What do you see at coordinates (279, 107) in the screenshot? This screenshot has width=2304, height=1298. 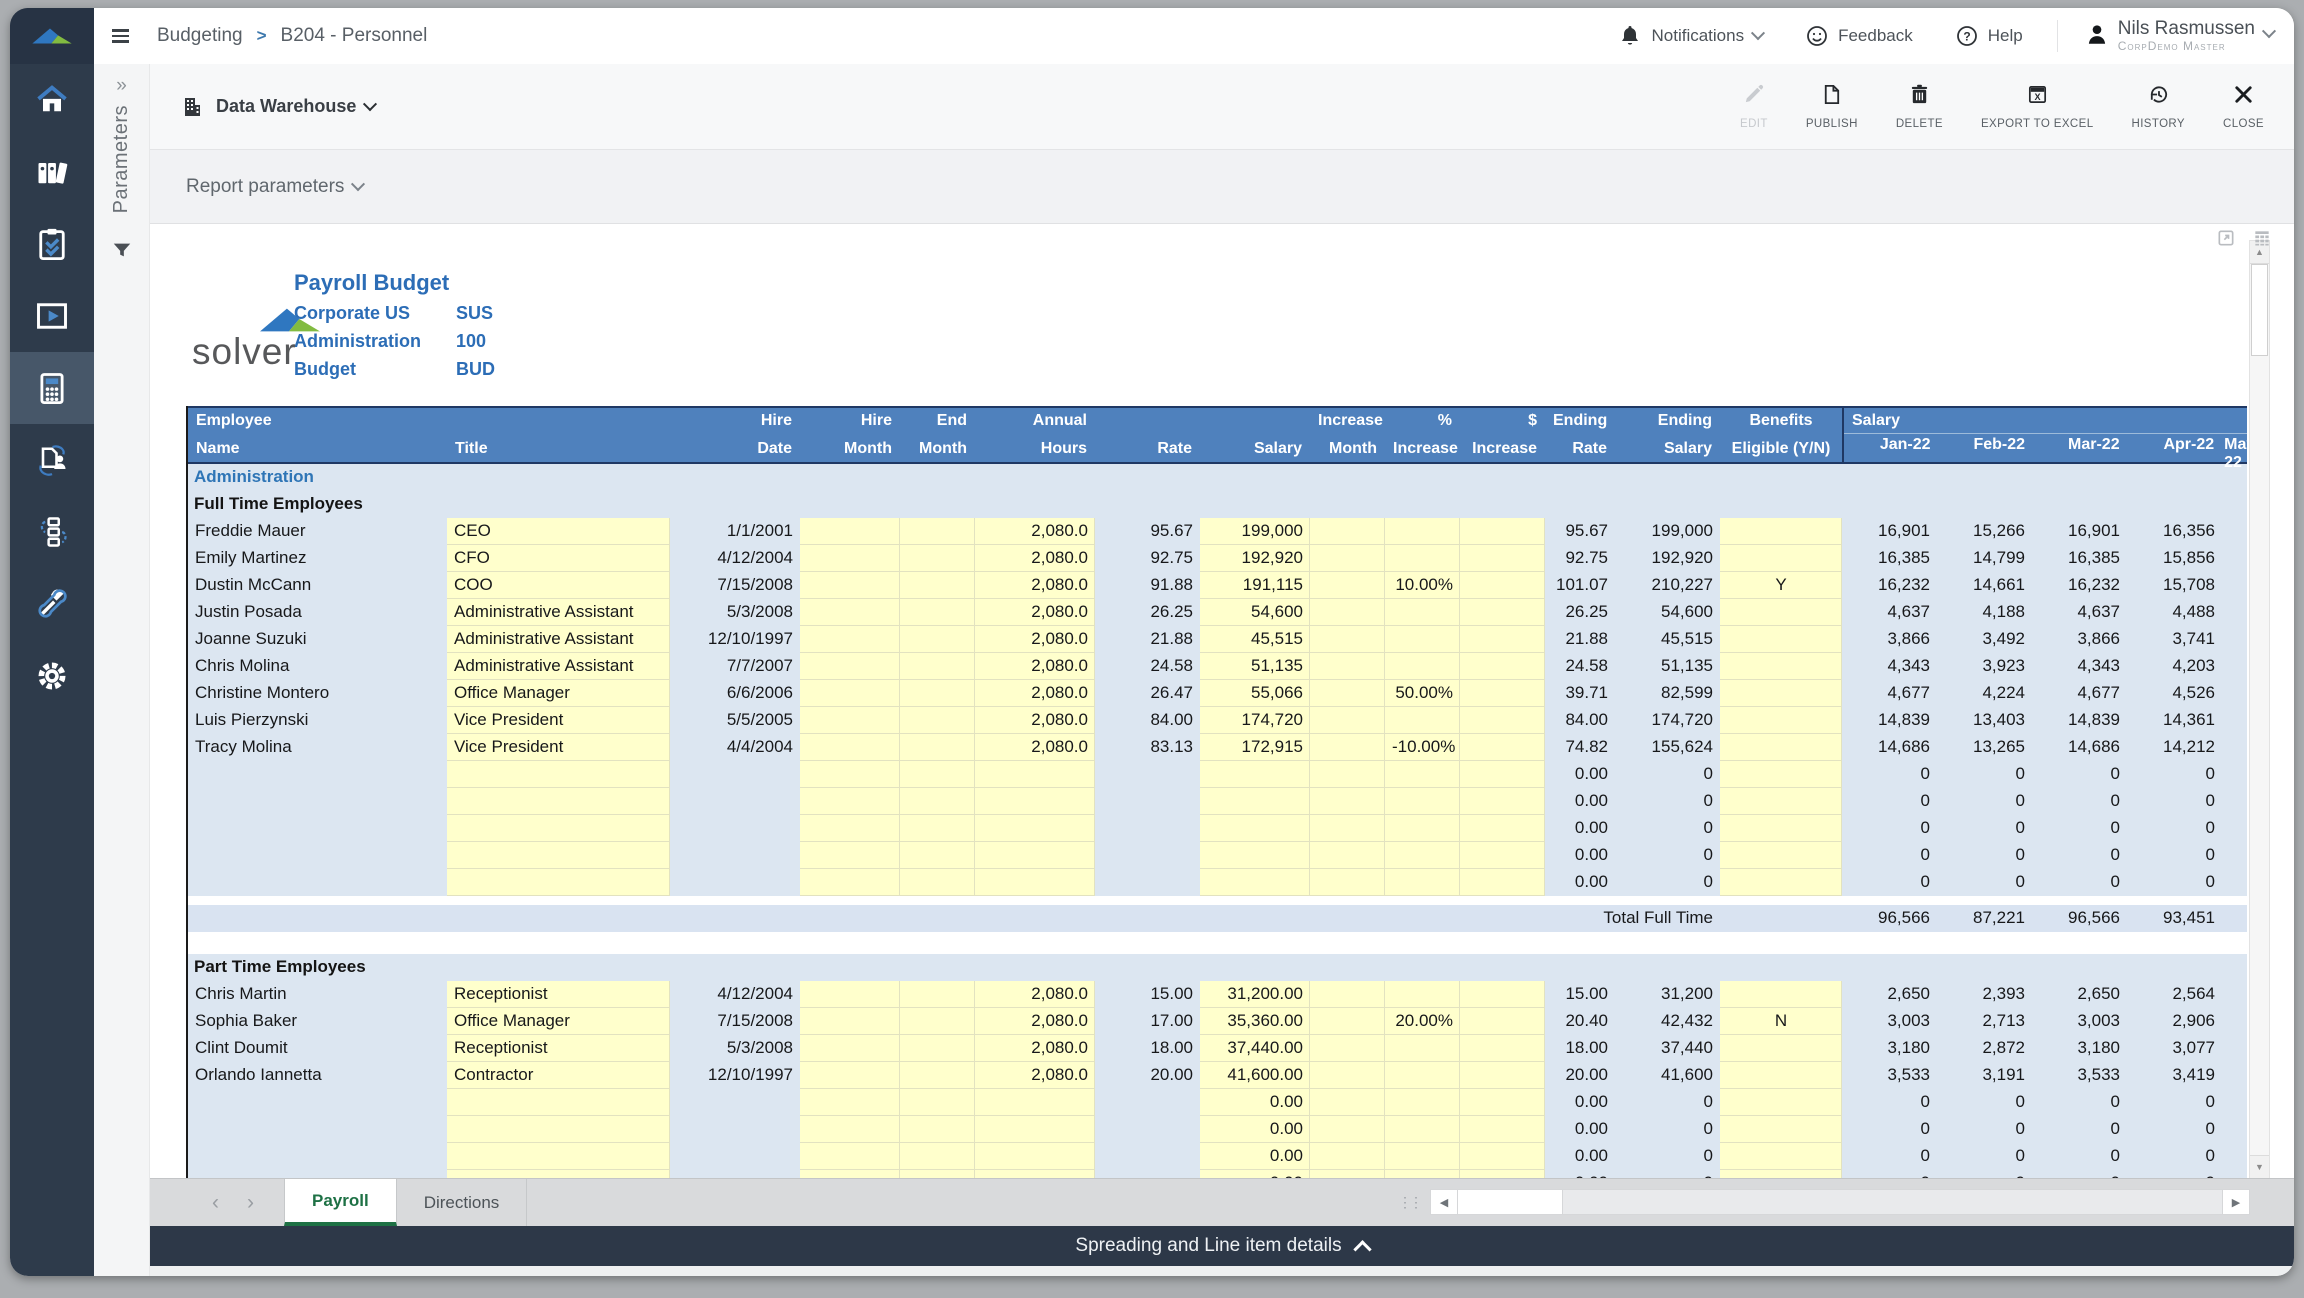 I see `data-source-dropdown: Data Warehouse` at bounding box center [279, 107].